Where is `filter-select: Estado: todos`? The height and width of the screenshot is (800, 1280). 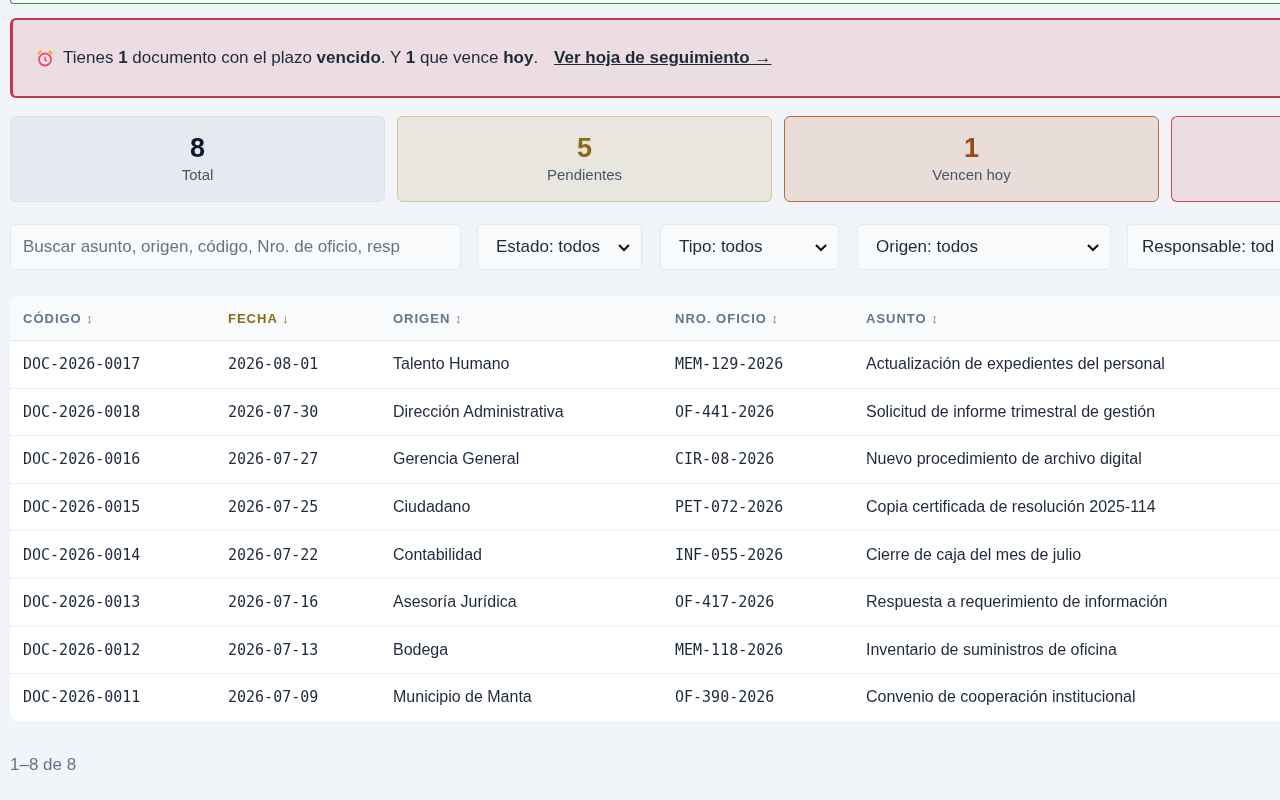
filter-select: Estado: todos is located at coordinates (559, 247).